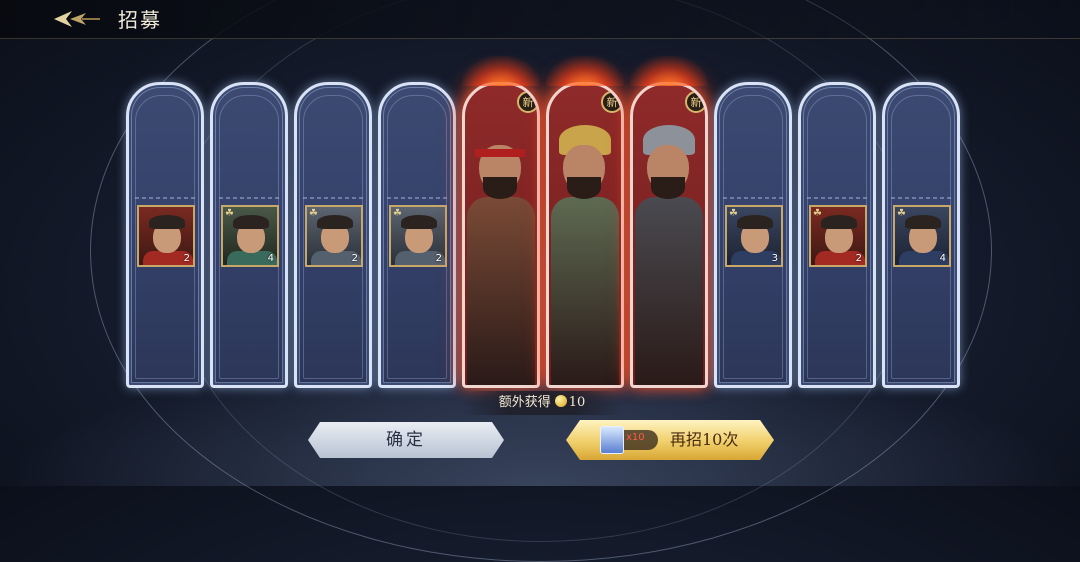 This screenshot has width=1080, height=562. I want to click on top-bar: 招募, so click(540, 19).